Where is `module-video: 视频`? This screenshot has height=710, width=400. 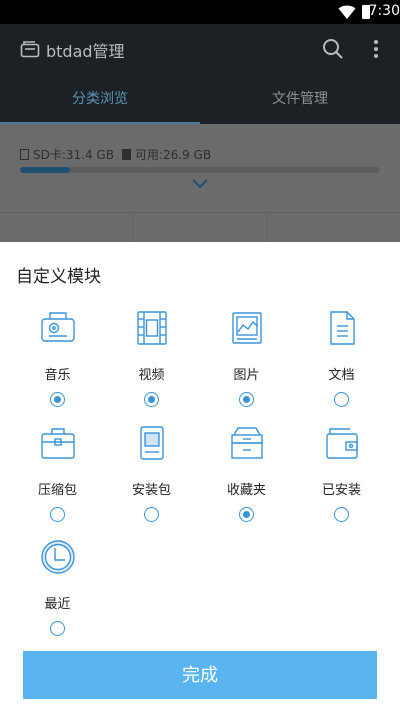
module-video: 视频 is located at coordinates (151, 358).